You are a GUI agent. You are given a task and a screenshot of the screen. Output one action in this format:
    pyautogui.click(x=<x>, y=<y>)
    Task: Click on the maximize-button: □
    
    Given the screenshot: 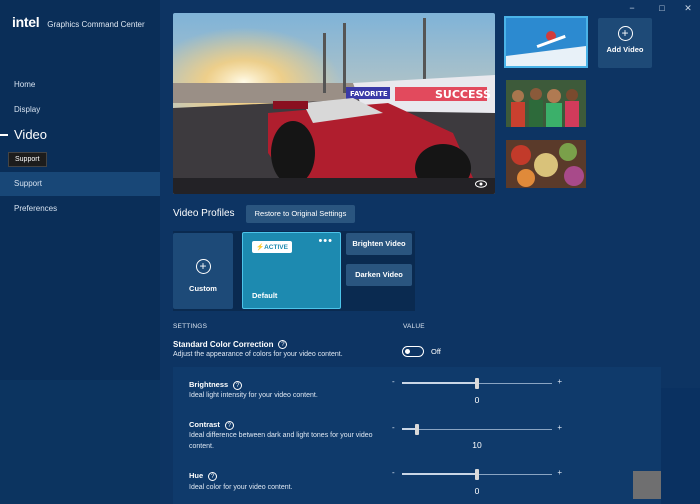 What is the action you would take?
    pyautogui.click(x=662, y=8)
    